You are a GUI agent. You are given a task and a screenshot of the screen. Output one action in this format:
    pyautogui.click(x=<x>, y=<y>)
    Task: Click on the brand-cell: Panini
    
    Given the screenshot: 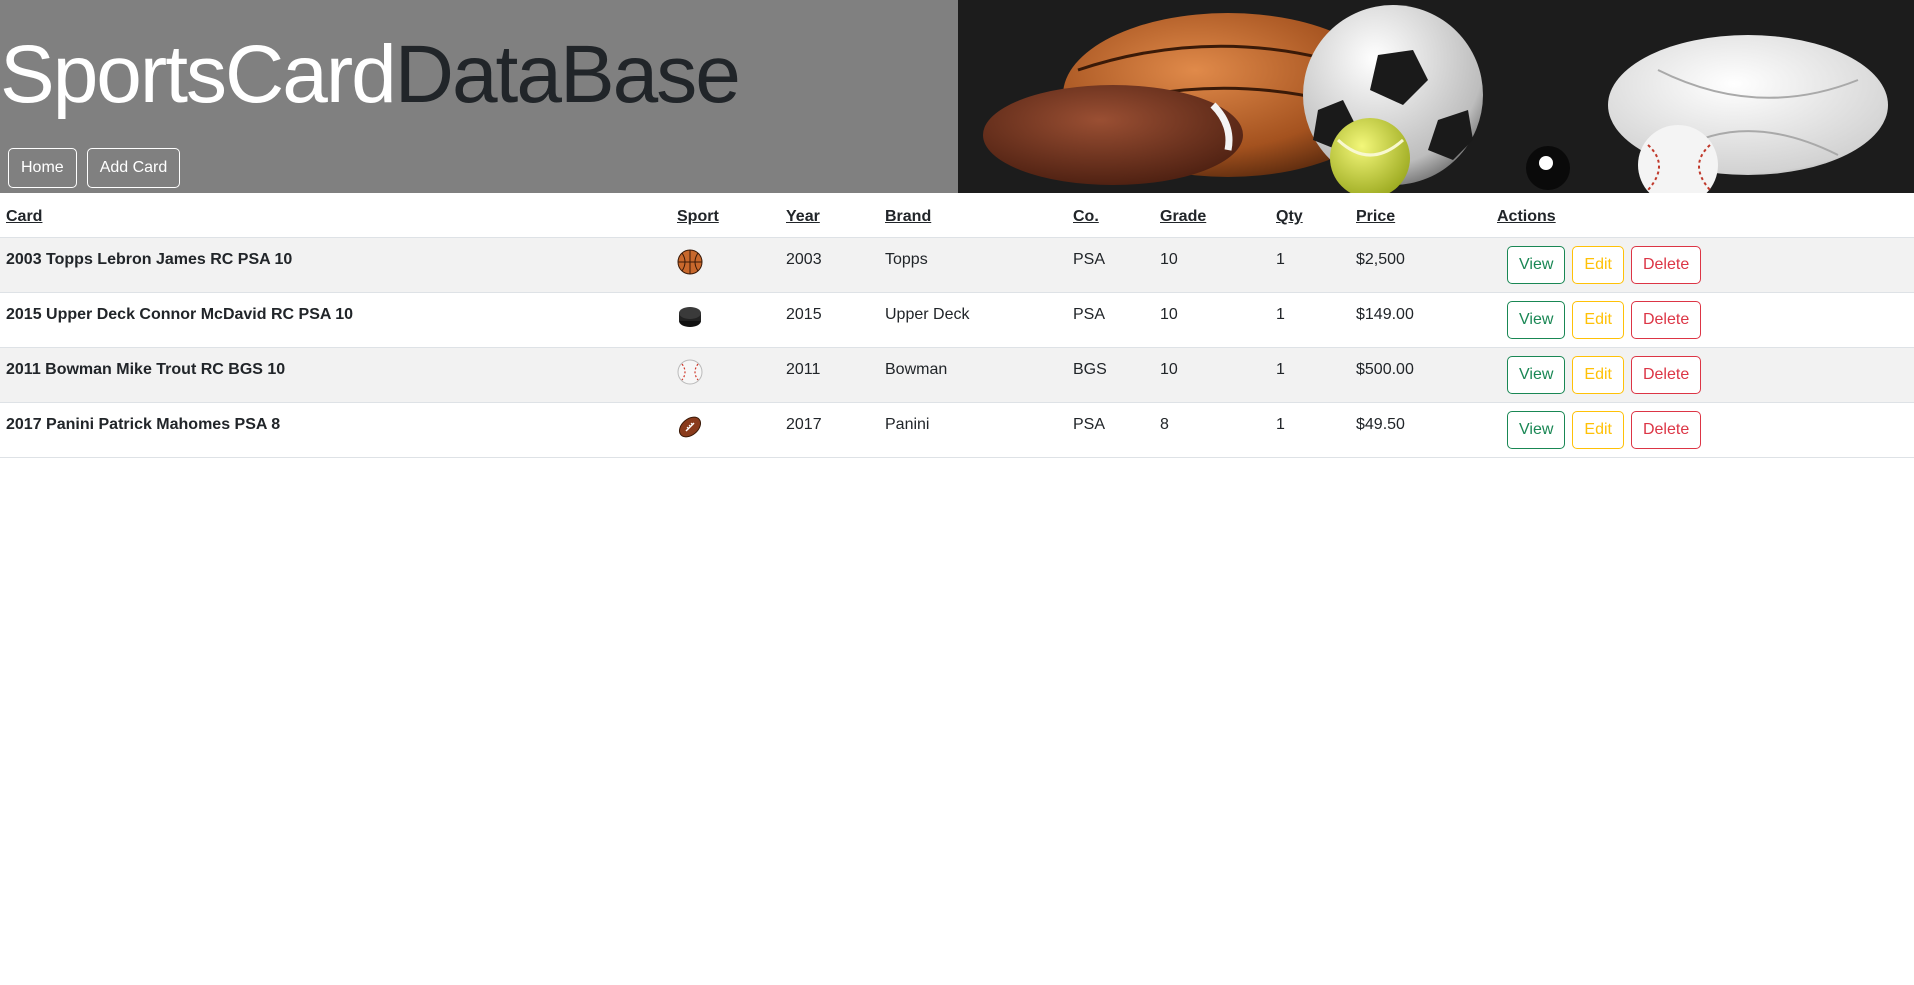 What is the action you would take?
    pyautogui.click(x=907, y=424)
    